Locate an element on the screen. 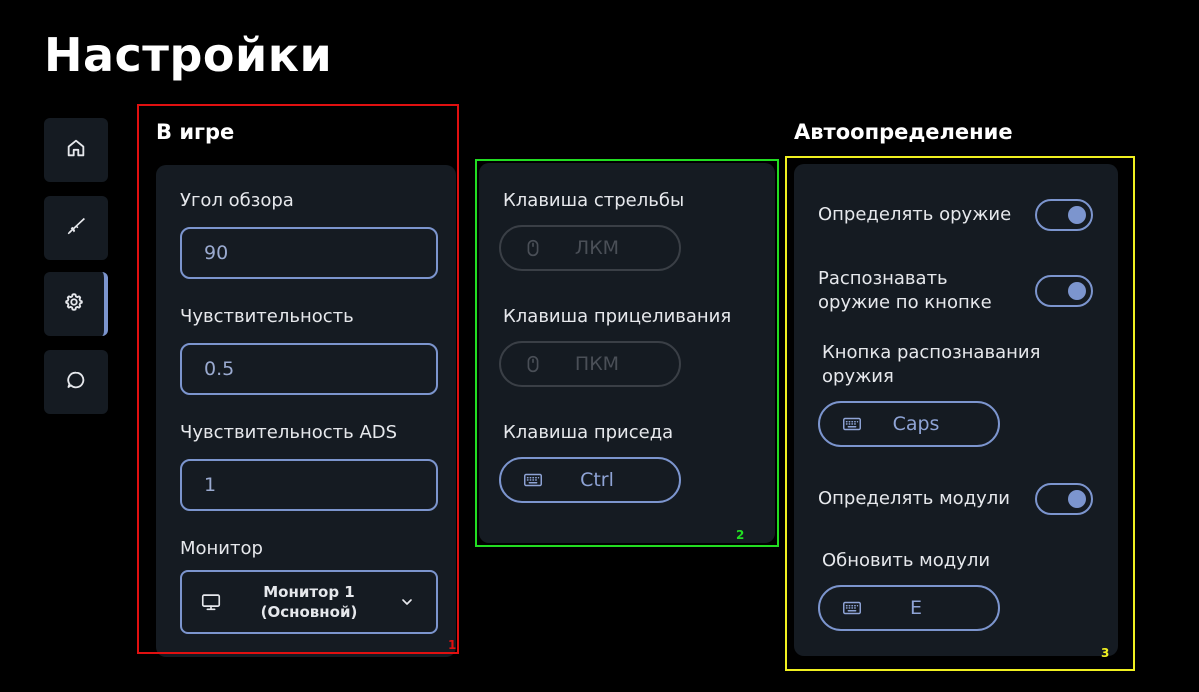  fire-key-button: ЛКМ is located at coordinates (590, 248).